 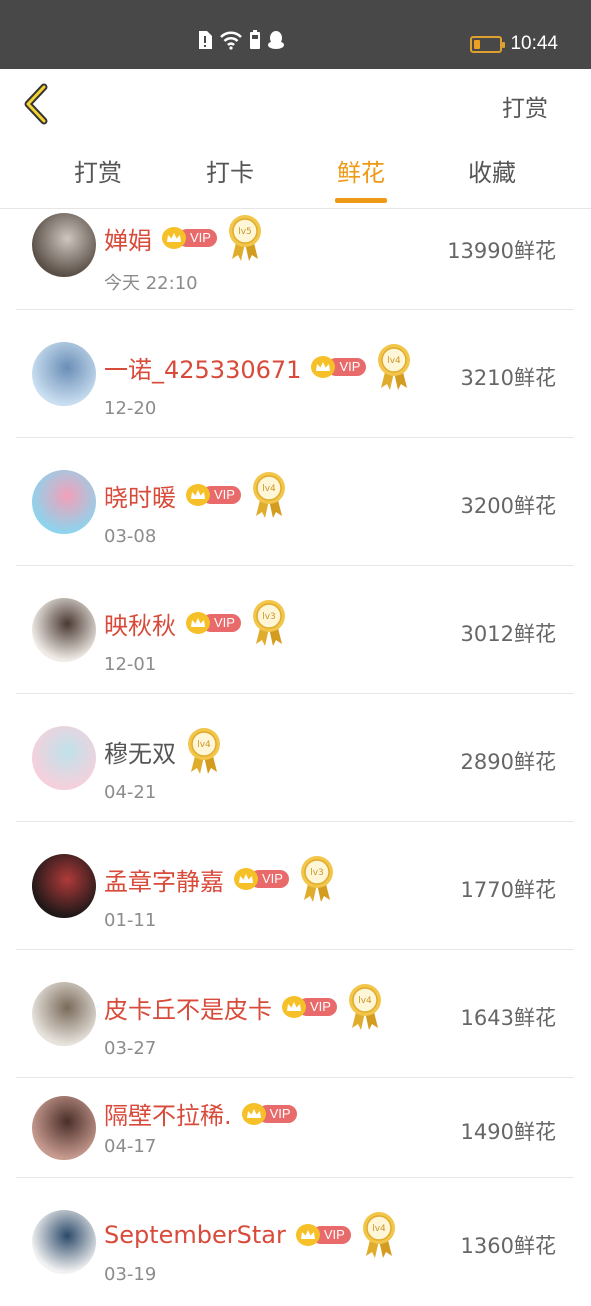 I want to click on wifi-icon, so click(x=231, y=42).